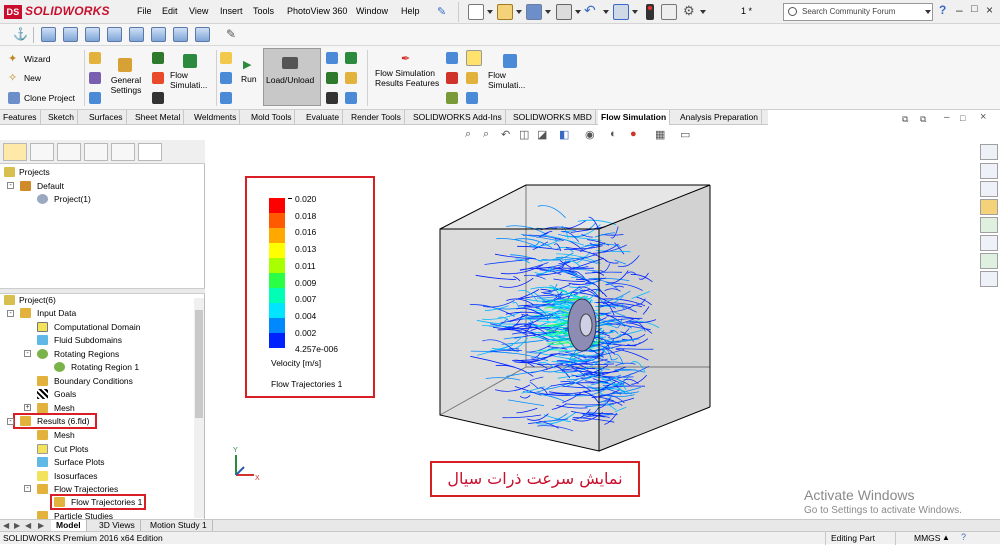  Describe the element at coordinates (661, 134) in the screenshot. I see `scene-icon: ▦` at that location.